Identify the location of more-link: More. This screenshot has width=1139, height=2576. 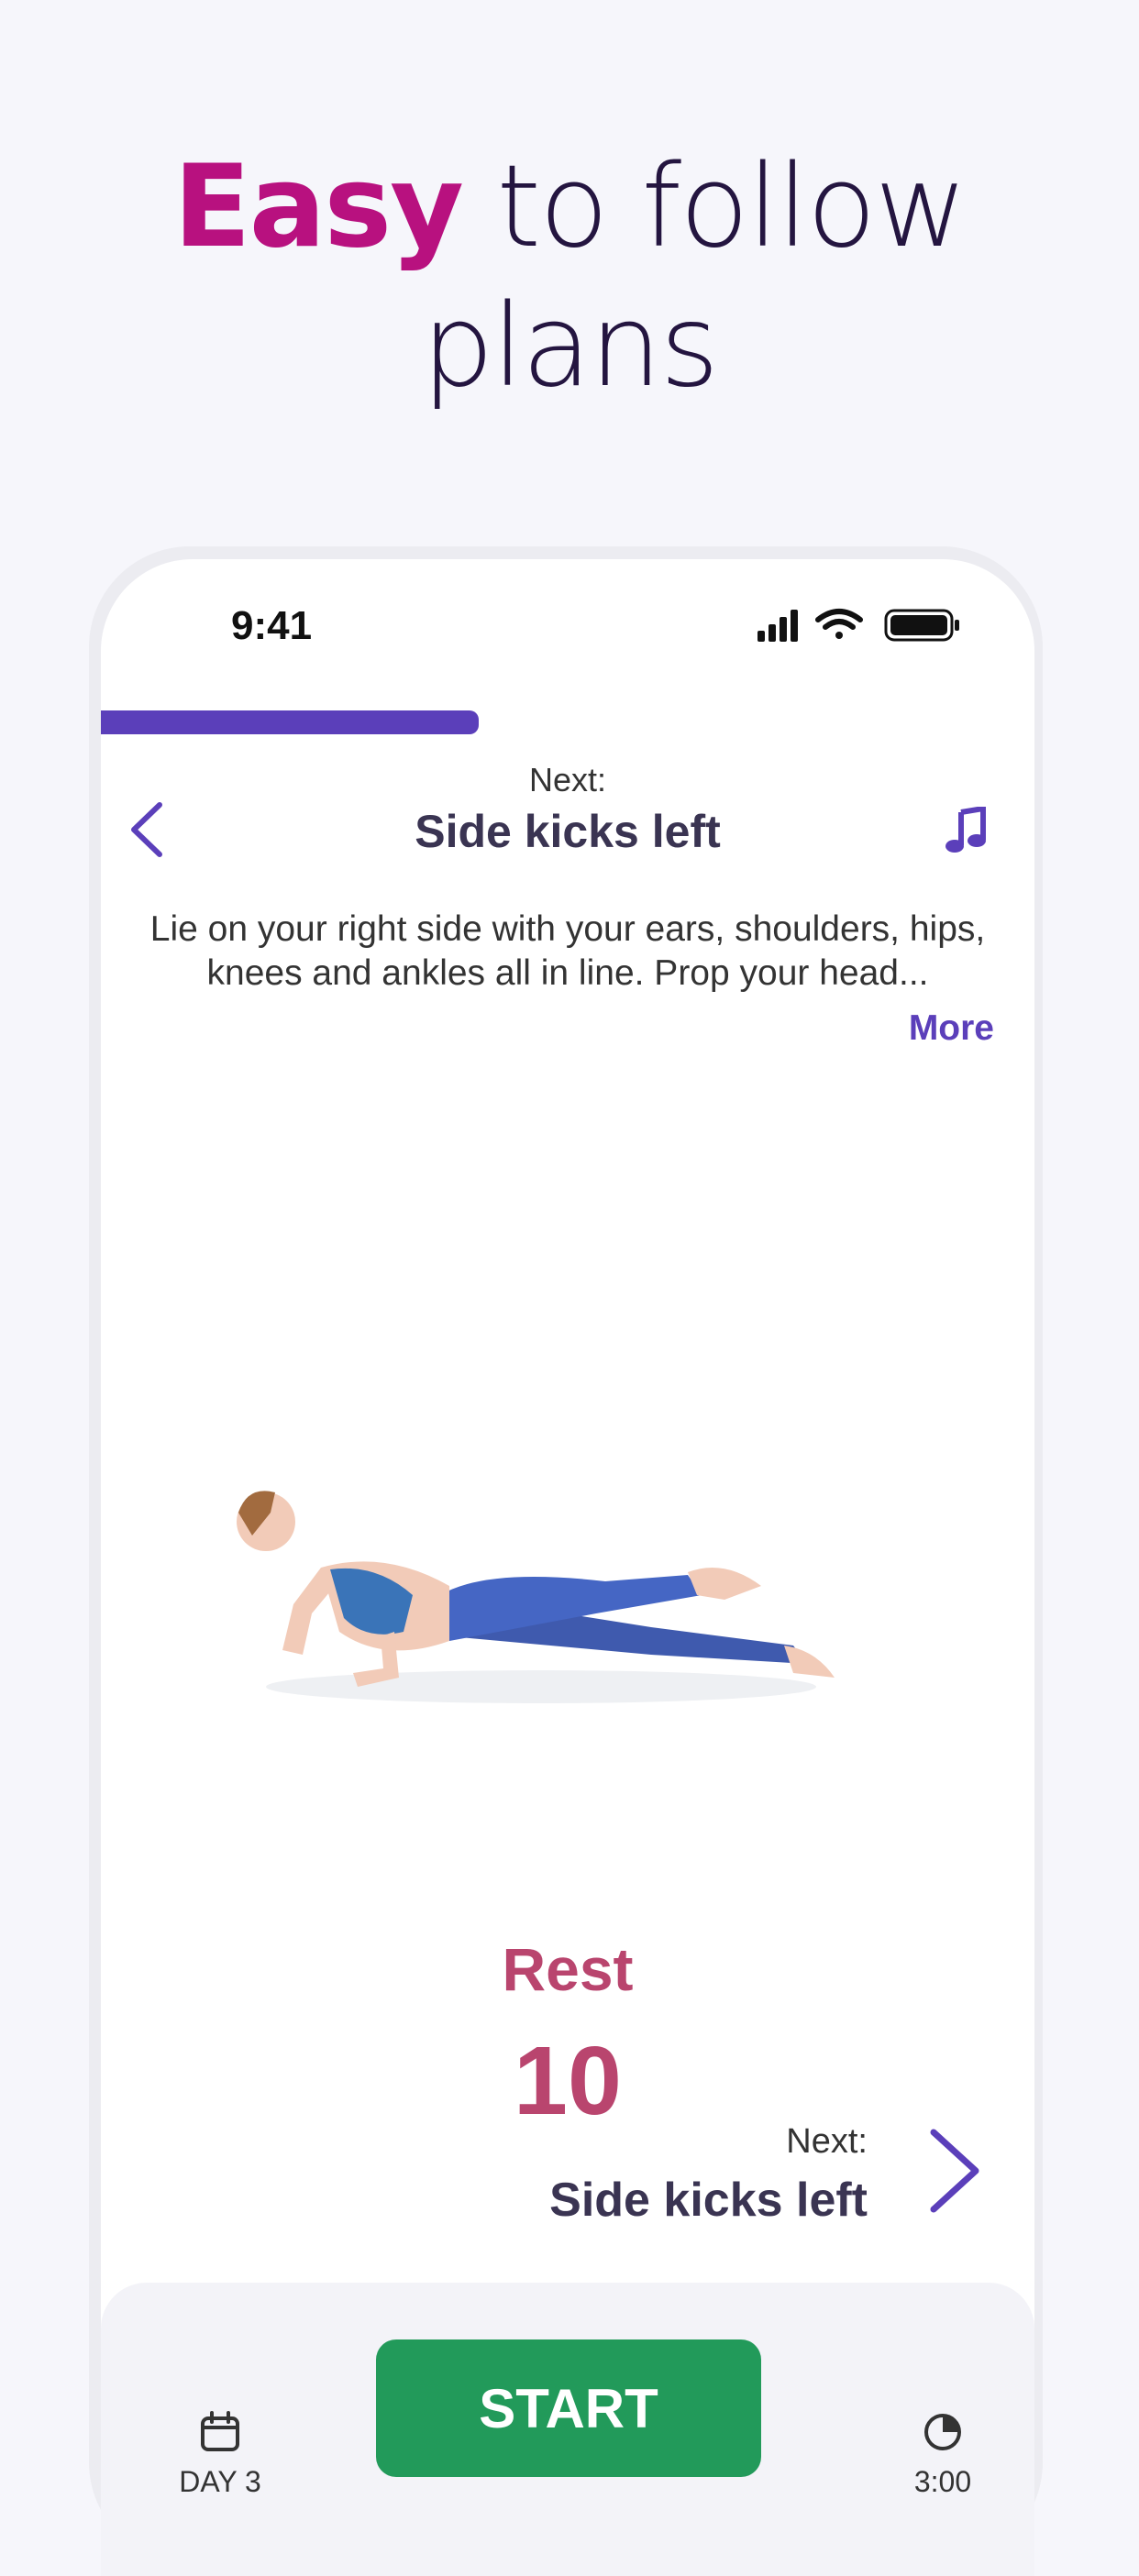
(951, 1028).